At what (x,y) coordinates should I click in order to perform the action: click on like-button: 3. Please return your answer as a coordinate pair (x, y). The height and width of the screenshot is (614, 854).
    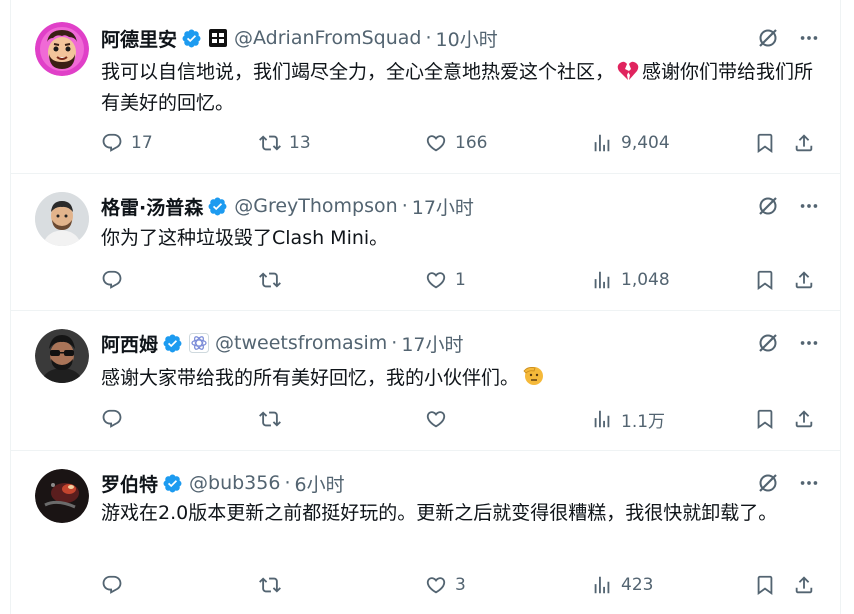
    Looking at the image, I should click on (445, 585).